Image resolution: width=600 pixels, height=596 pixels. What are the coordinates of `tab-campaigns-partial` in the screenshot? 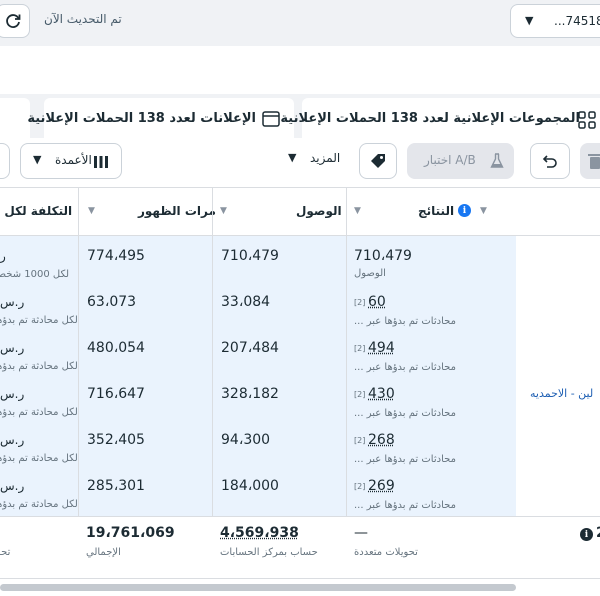 It's located at (15, 118).